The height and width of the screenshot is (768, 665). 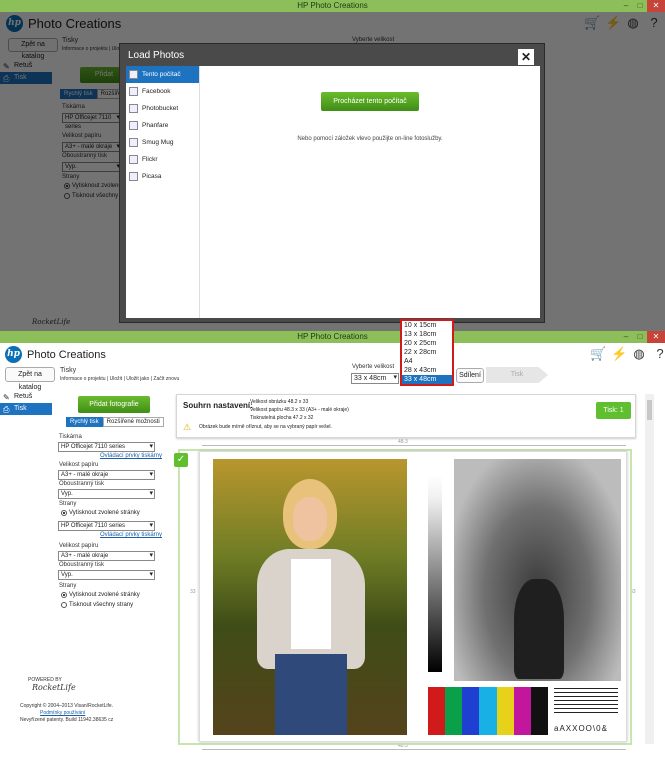 I want to click on title-bar: HP Photo Creations – □ ✕, so click(x=332, y=6).